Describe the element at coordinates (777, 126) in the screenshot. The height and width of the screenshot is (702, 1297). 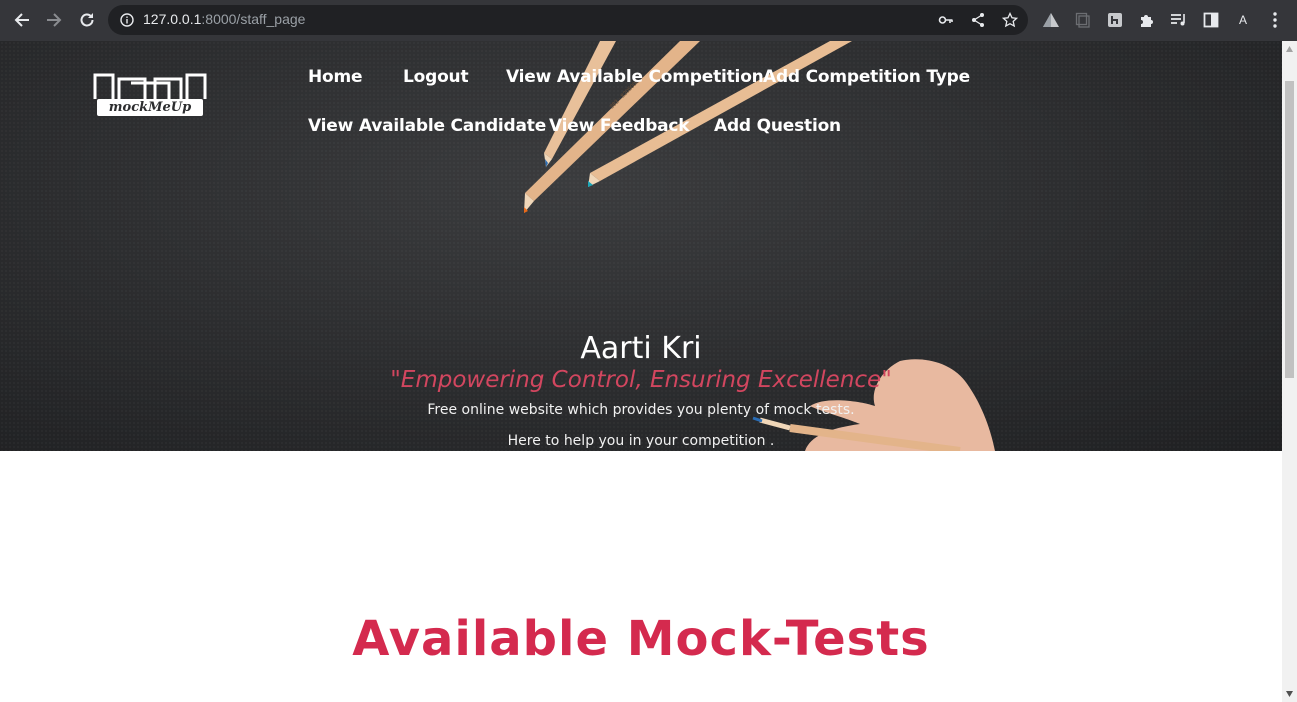
I see `nav-add-question: Add Question` at that location.